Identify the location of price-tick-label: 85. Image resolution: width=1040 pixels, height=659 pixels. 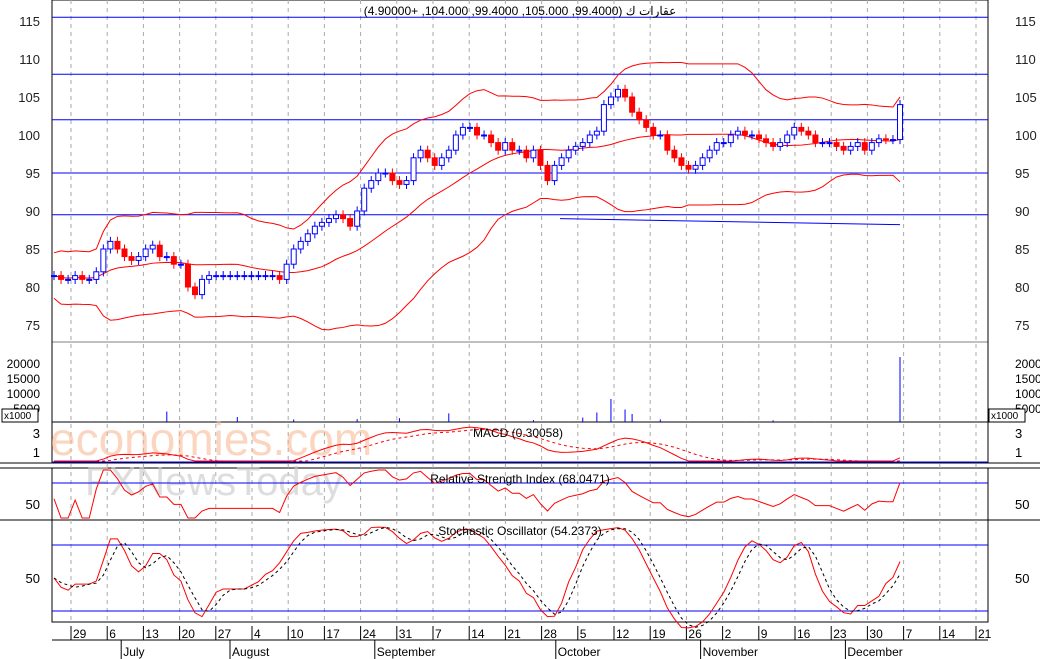
(1022, 249).